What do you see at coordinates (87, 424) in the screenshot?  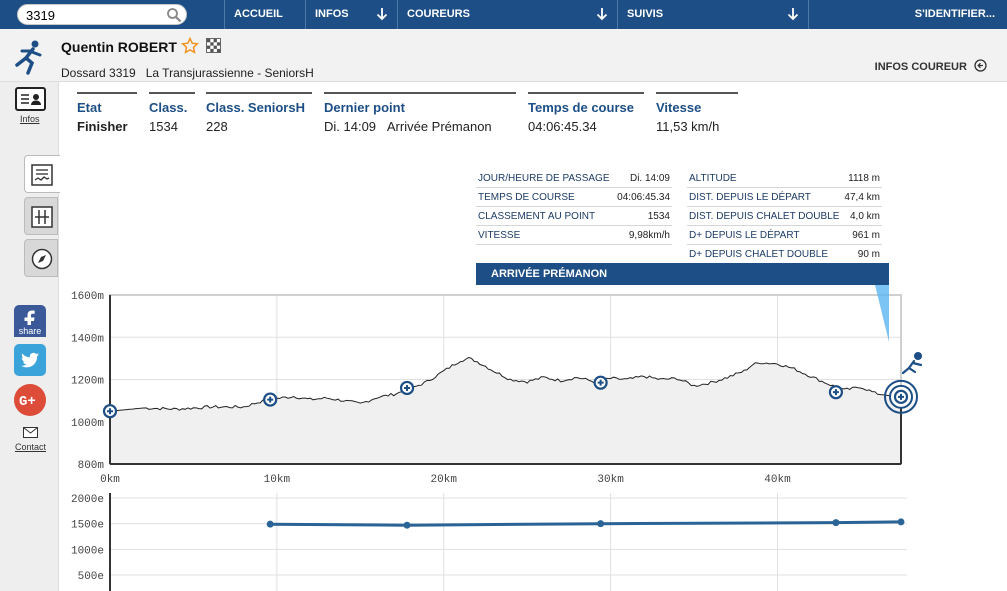 I see `profile-y-tick-label: 1000m` at bounding box center [87, 424].